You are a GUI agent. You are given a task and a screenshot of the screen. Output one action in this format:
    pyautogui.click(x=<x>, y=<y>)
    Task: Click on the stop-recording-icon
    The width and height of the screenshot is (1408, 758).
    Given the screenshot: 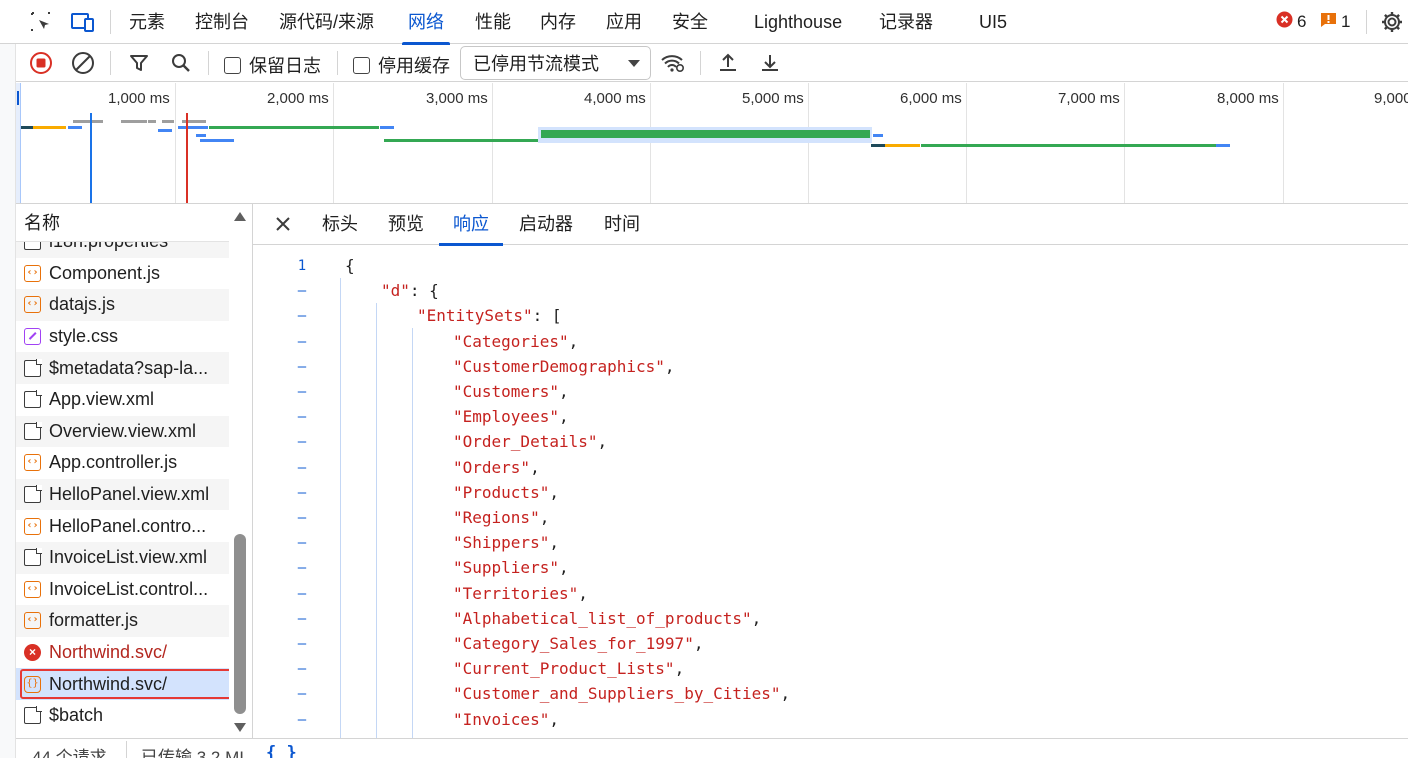 What is the action you would take?
    pyautogui.click(x=41, y=63)
    